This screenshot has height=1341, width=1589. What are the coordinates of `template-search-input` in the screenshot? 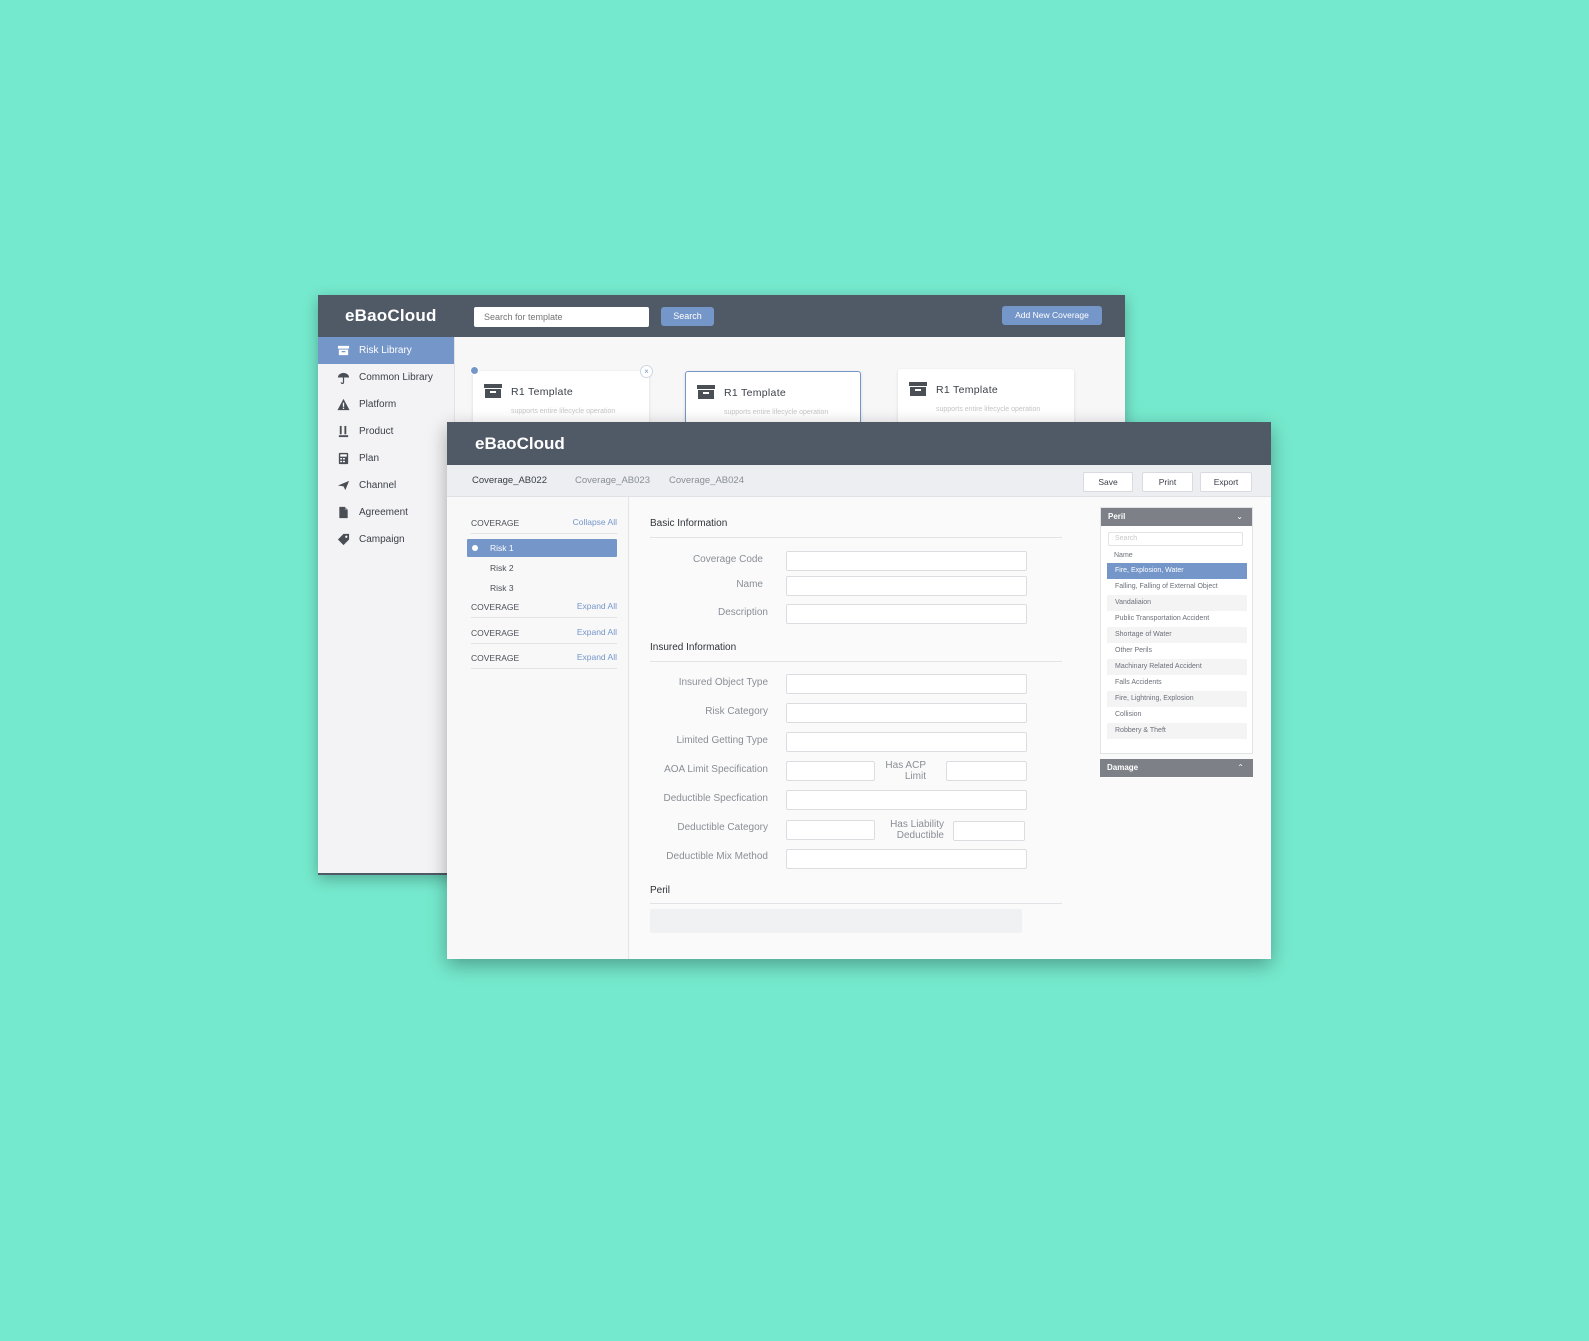 It's located at (561, 317).